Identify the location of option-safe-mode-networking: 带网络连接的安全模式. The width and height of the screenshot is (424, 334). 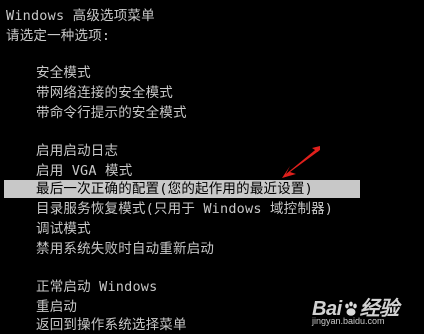
(104, 93).